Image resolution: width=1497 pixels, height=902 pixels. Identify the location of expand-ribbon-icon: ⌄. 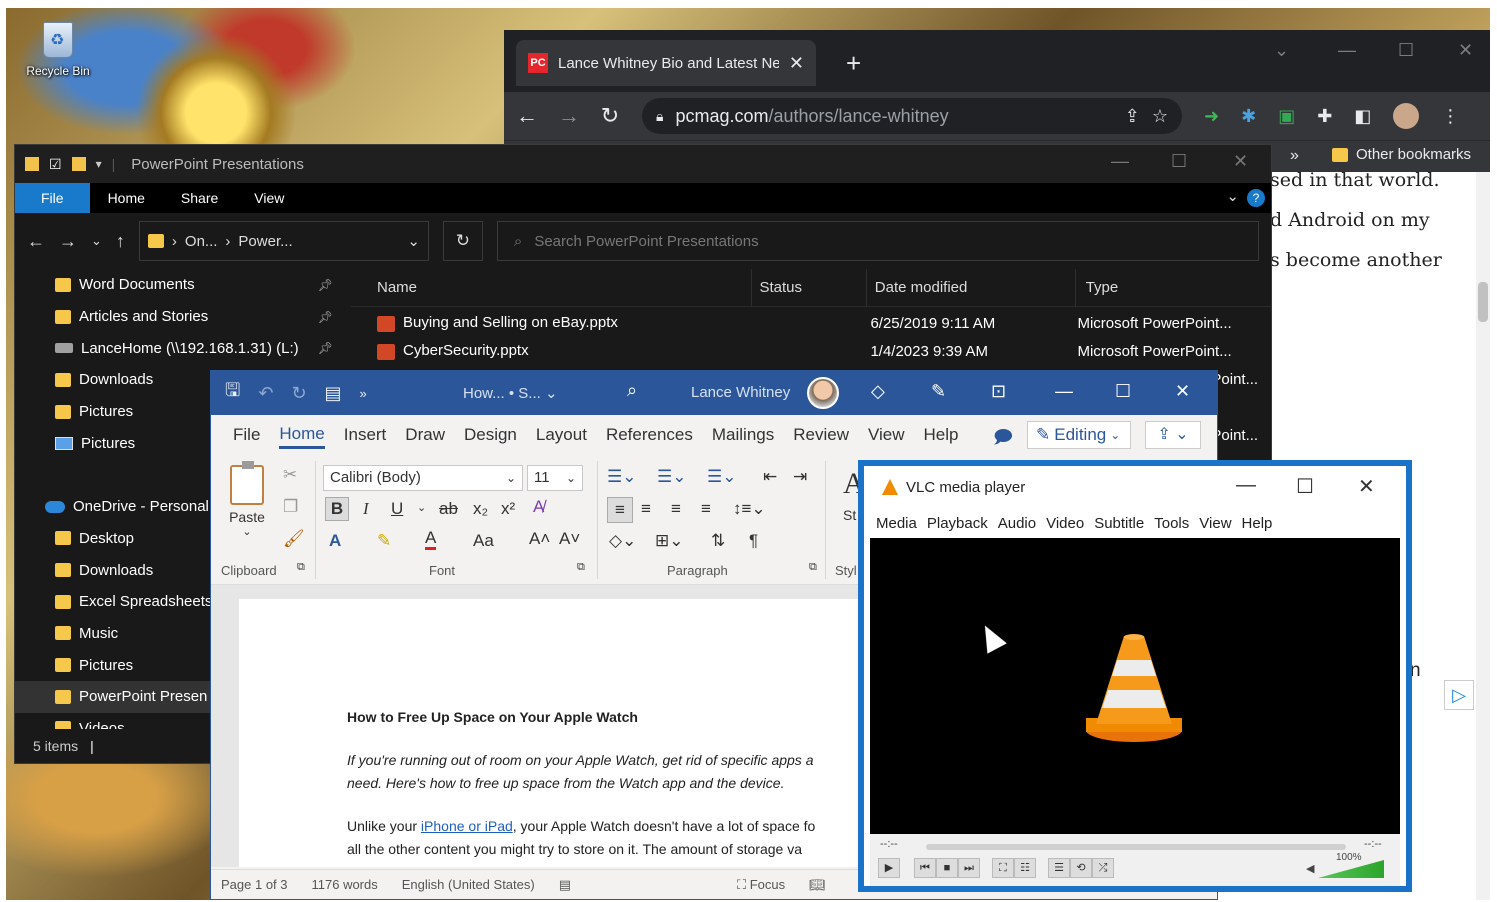
(1232, 196).